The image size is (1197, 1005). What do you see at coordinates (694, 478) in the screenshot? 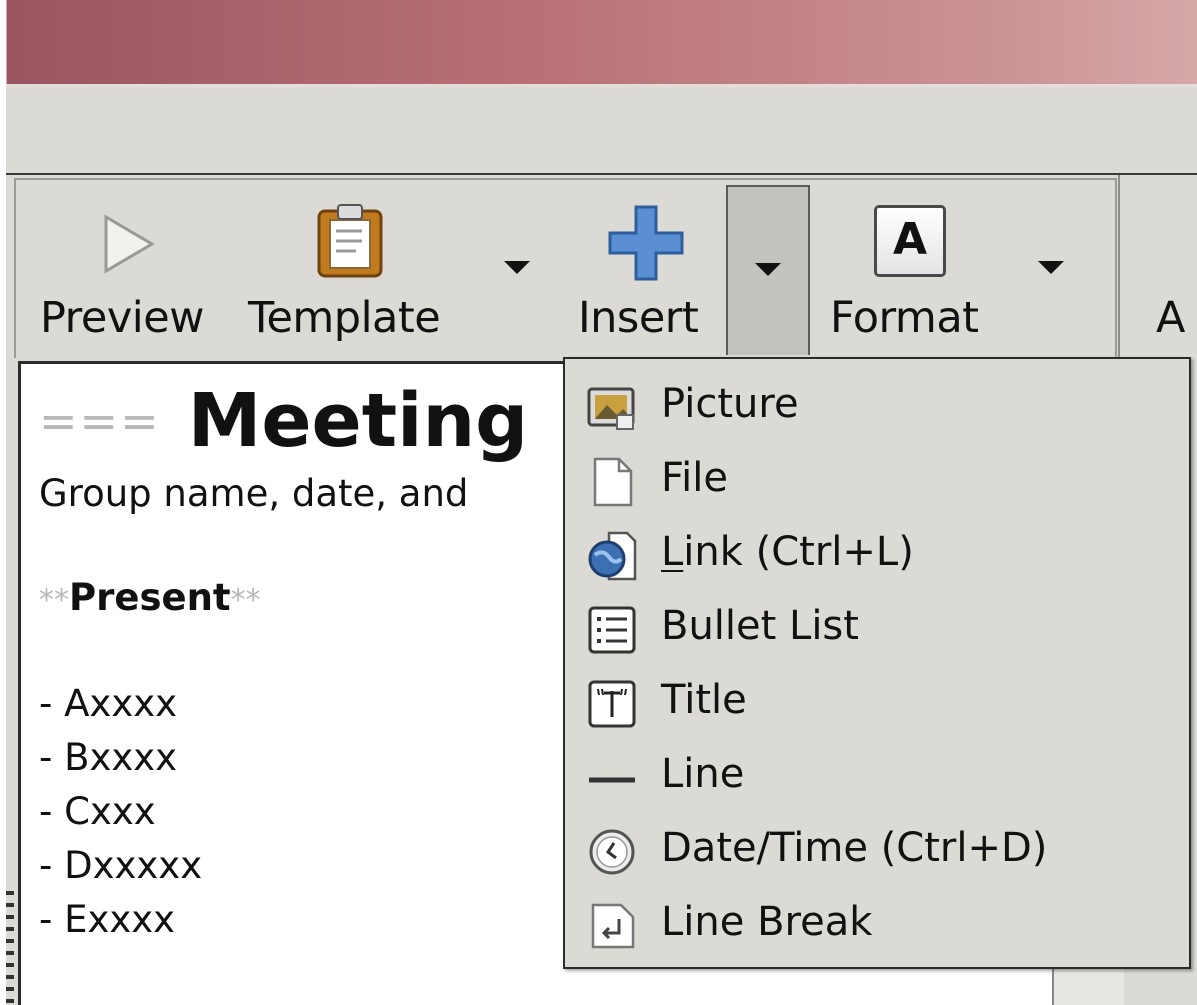
I see `menu-item-label: File` at bounding box center [694, 478].